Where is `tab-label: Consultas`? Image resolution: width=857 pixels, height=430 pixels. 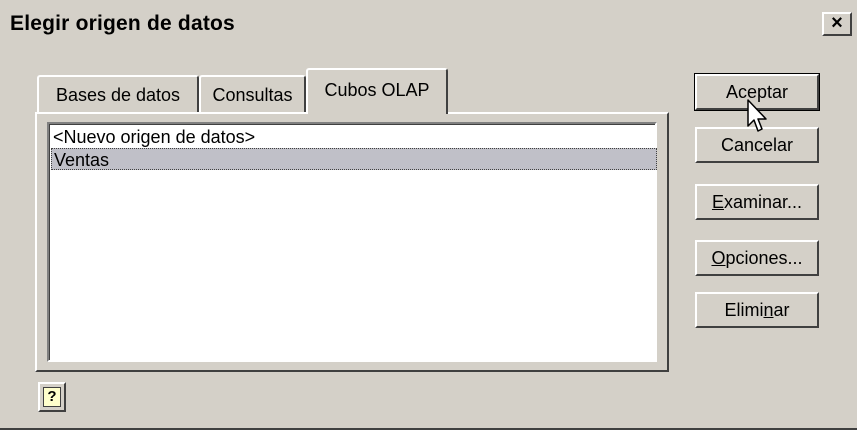
tab-label: Consultas is located at coordinates (252, 95).